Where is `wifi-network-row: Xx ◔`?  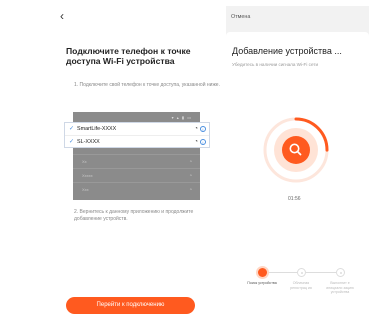
wifi-network-row: Xx ◔ is located at coordinates (136, 161).